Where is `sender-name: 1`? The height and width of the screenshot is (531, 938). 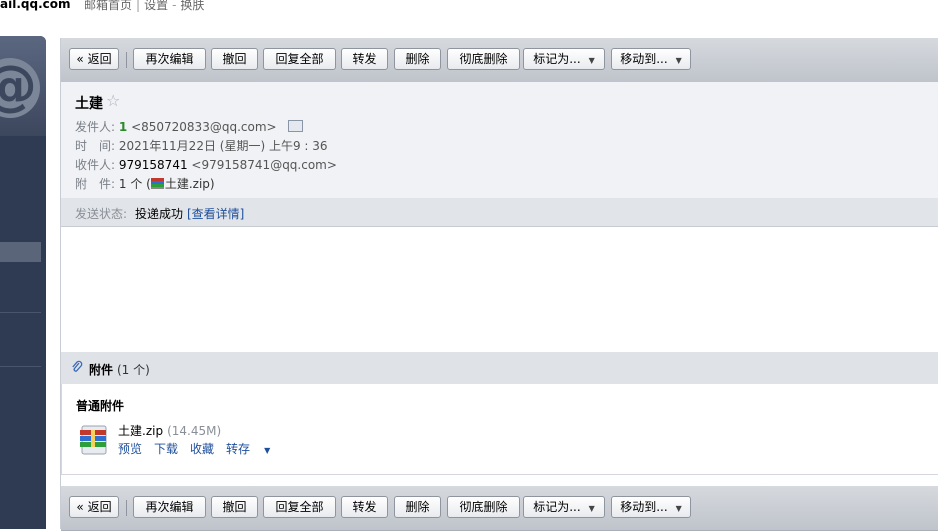 sender-name: 1 is located at coordinates (123, 127).